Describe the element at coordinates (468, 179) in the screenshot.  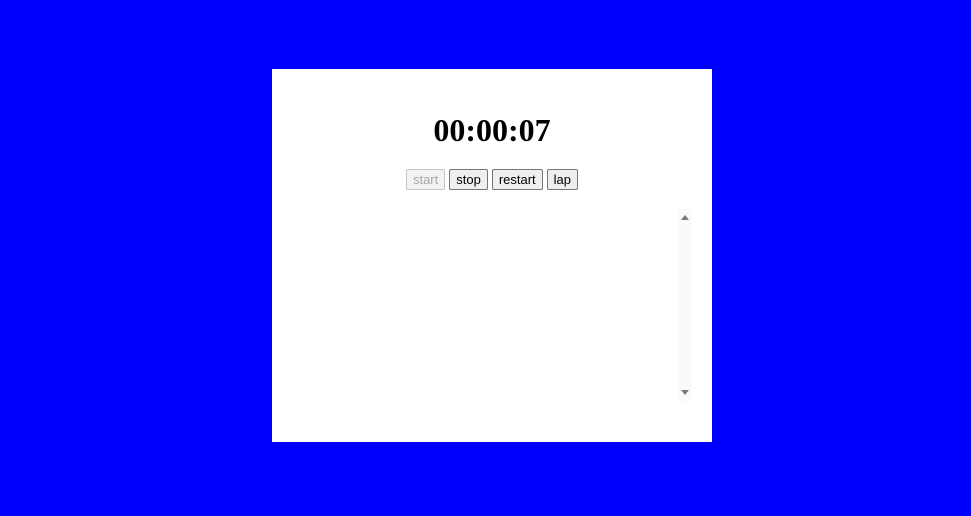
I see `stop-button: stop` at that location.